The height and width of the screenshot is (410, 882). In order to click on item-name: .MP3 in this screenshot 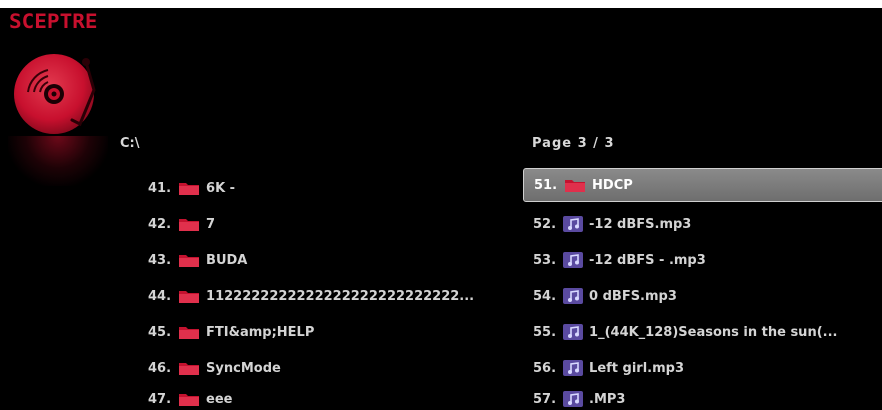, I will do `click(607, 399)`.